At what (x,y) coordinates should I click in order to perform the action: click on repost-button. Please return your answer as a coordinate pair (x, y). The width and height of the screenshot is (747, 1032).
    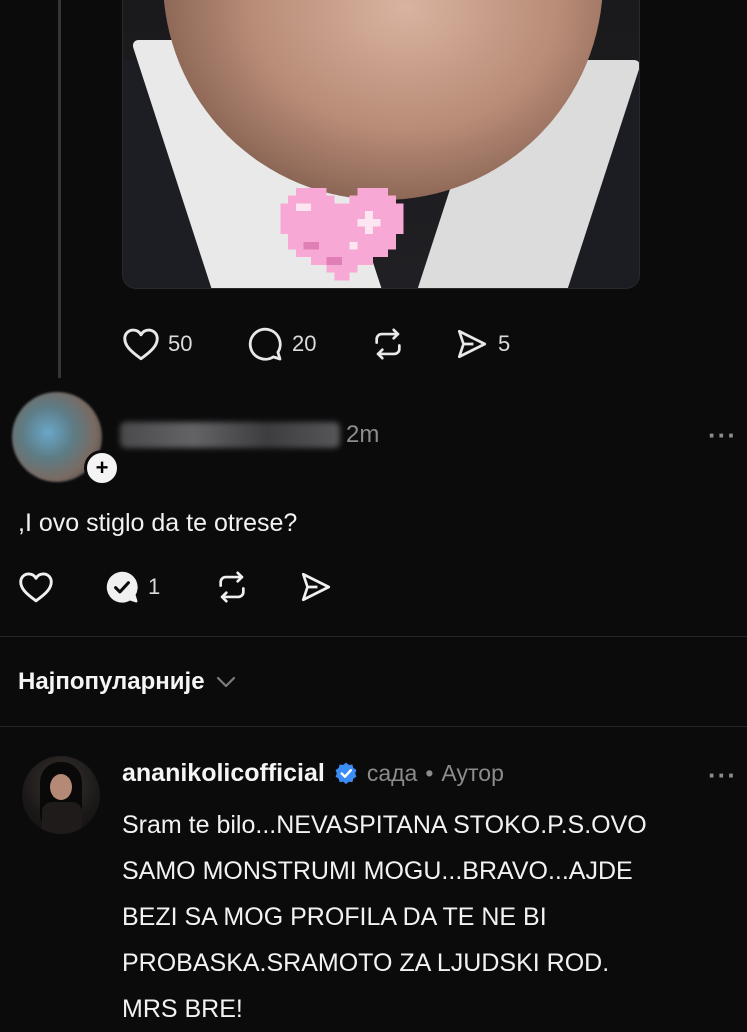
    Looking at the image, I should click on (412, 344).